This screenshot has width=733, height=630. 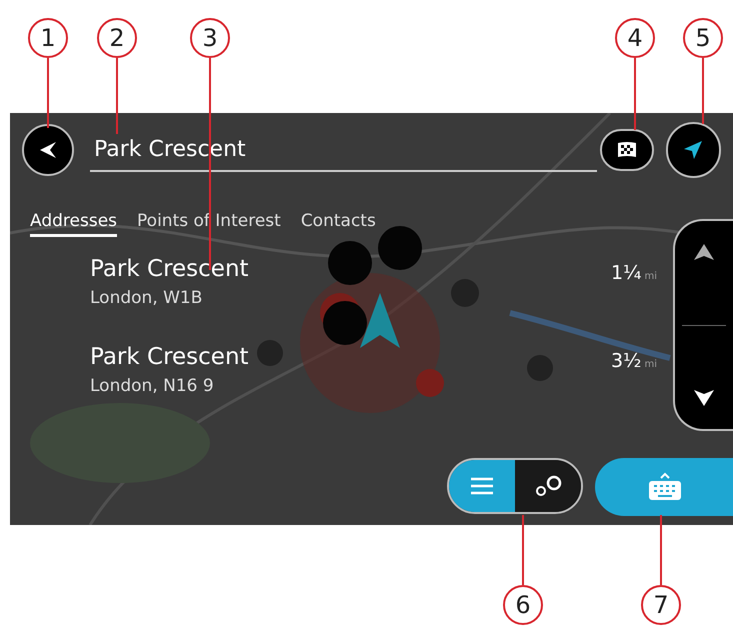 I want to click on back-arrow-icon, so click(x=48, y=150).